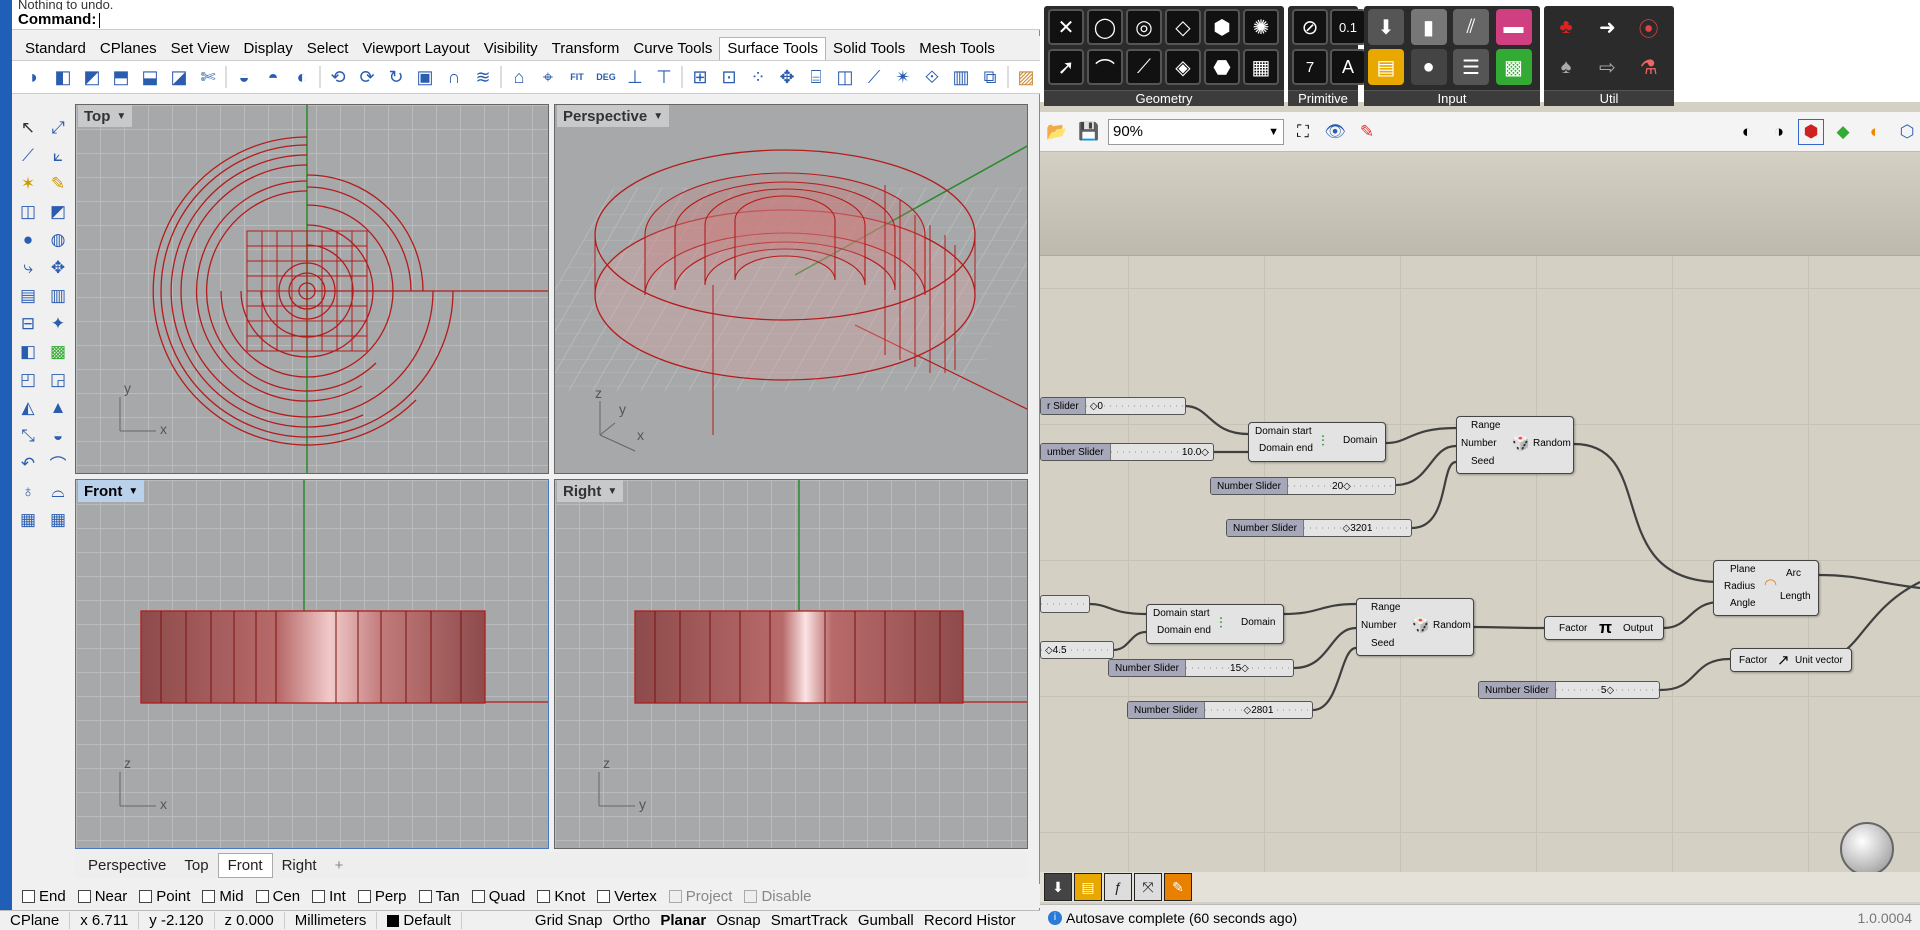 This screenshot has width=1920, height=930. What do you see at coordinates (729, 77) in the screenshot?
I see `edit-points-icon: ⊡` at bounding box center [729, 77].